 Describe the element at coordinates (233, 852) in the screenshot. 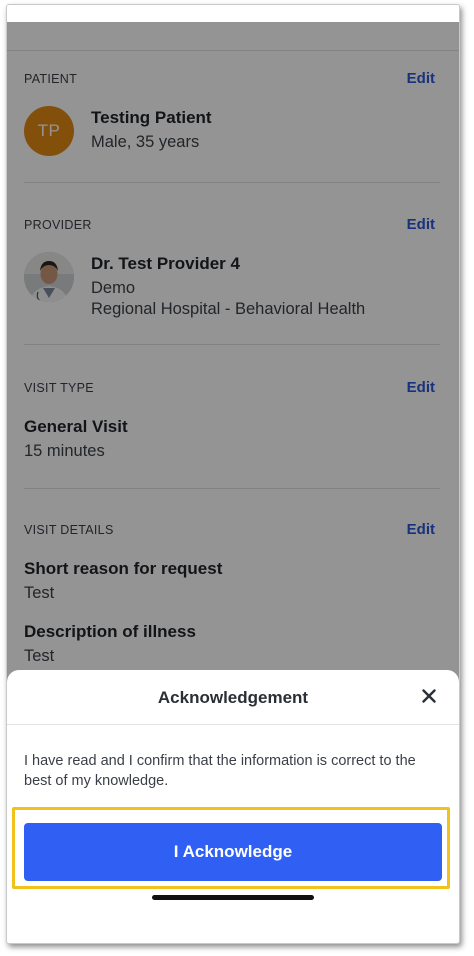

I see `acknowledge-button: I Acknowledge` at that location.